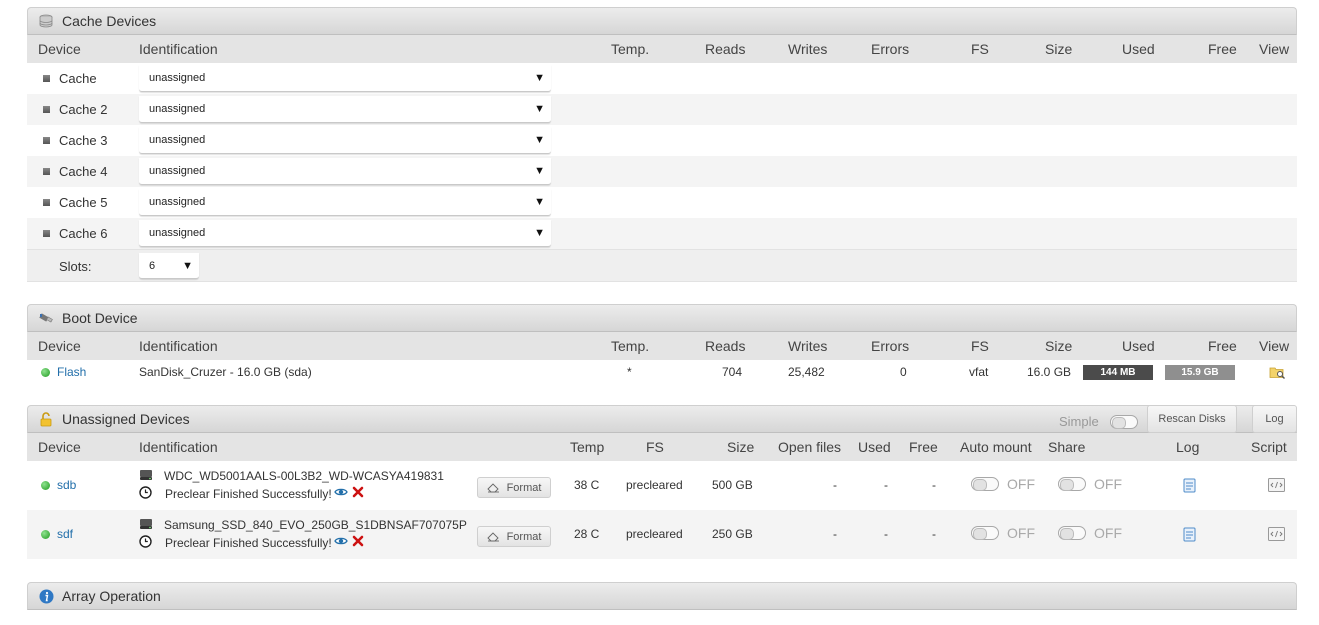 The image size is (1319, 625). What do you see at coordinates (810, 447) in the screenshot?
I see `col-open-files: Open files` at bounding box center [810, 447].